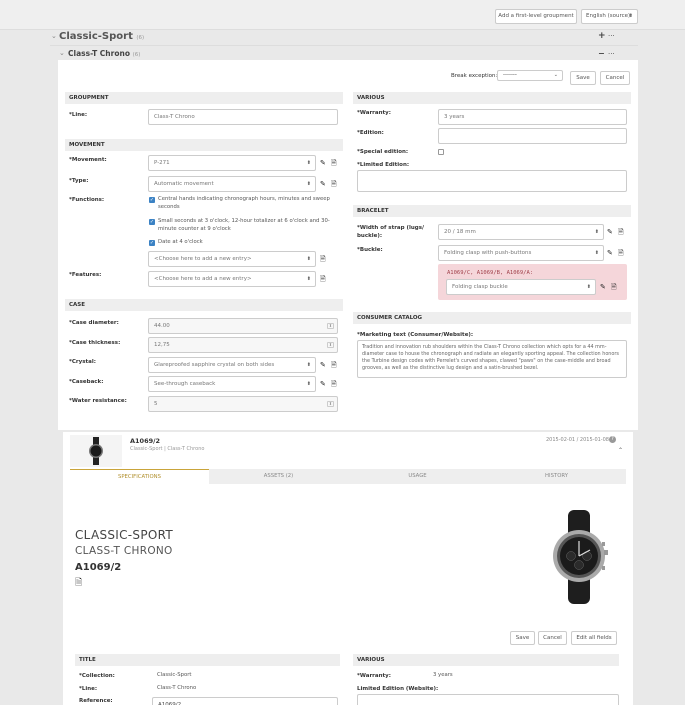 This screenshot has width=685, height=705. I want to click on product-various-header: VARIOUS, so click(486, 660).